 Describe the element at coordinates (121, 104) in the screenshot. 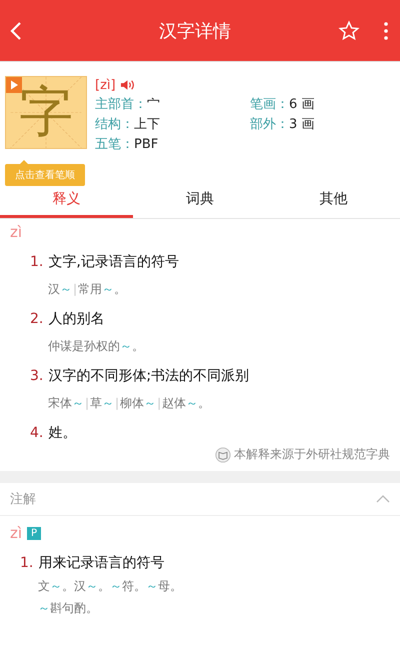

I see `field-label: 主部首：` at that location.